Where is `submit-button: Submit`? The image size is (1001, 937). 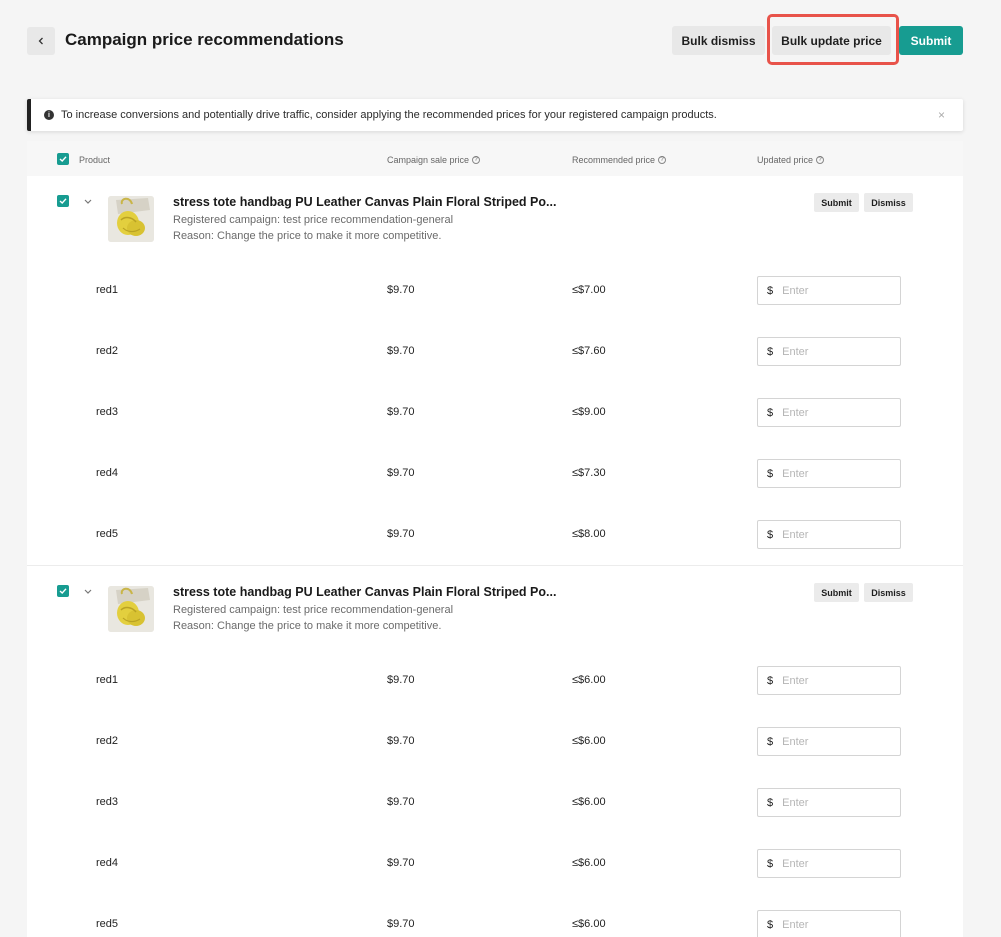
submit-button: Submit is located at coordinates (931, 40).